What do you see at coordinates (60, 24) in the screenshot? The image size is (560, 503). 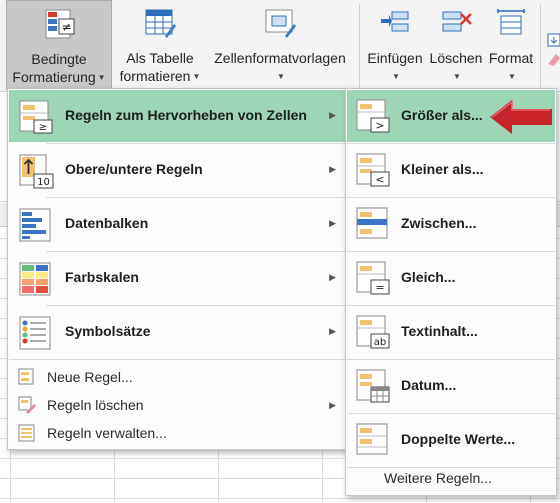 I see `conditional-formatting-icon: ≠` at bounding box center [60, 24].